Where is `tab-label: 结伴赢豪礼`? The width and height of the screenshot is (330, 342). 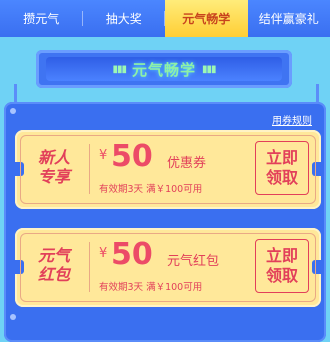 tab-label: 结伴赢豪礼 is located at coordinates (289, 18).